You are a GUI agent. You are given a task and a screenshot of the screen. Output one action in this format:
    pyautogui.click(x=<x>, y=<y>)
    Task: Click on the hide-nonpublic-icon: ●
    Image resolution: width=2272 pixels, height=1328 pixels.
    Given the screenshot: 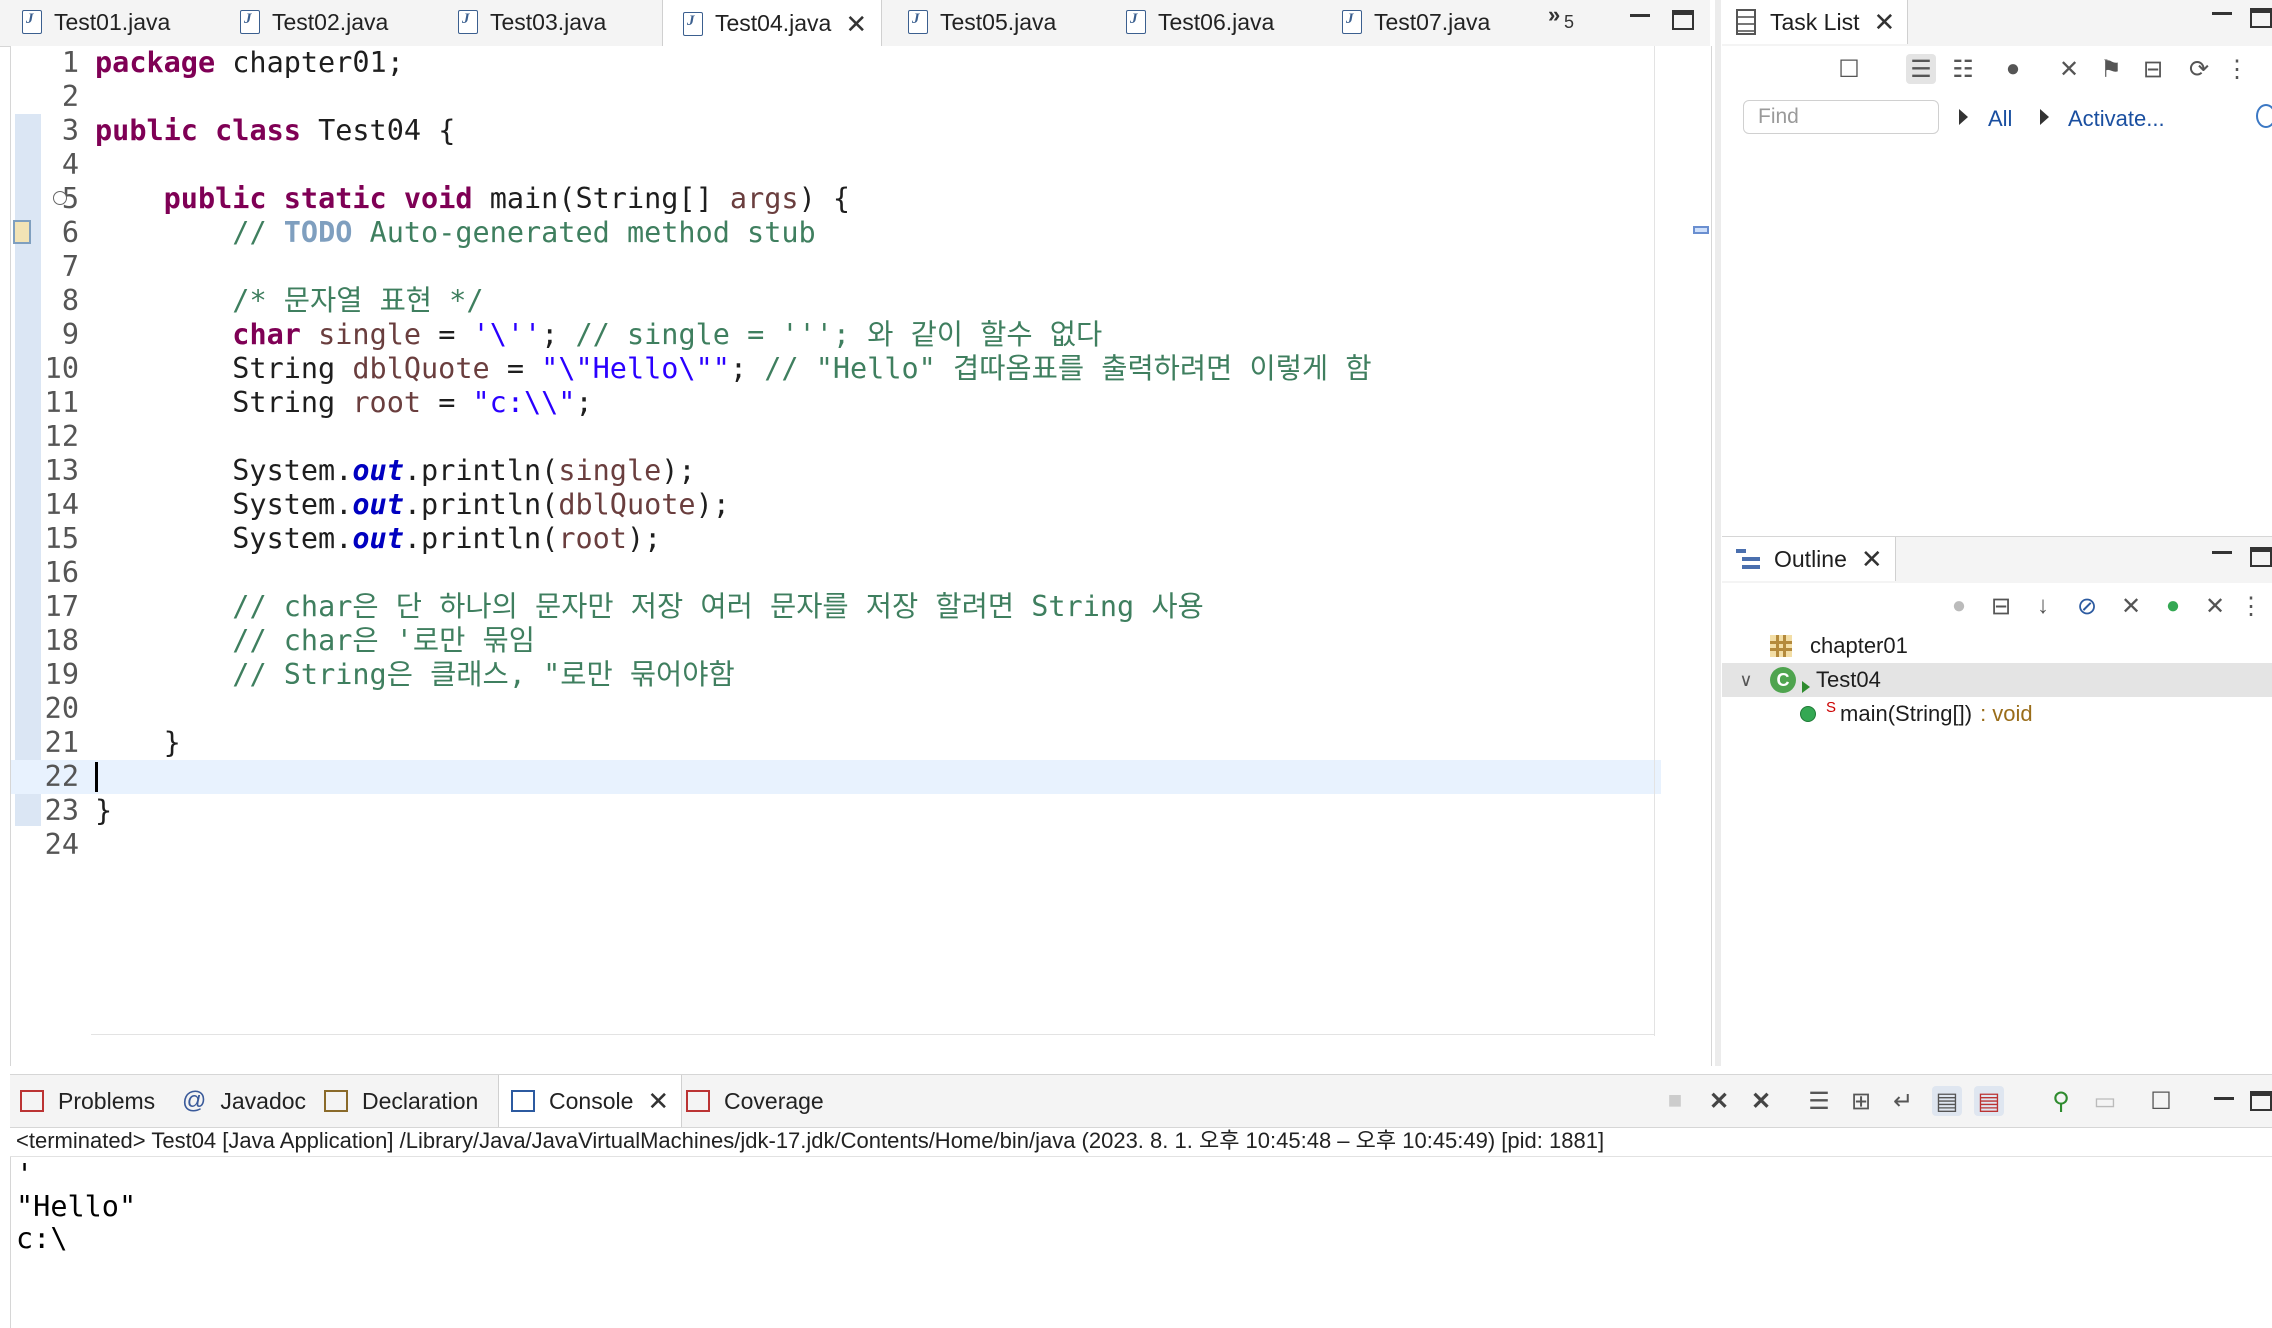 What is the action you would take?
    pyautogui.click(x=2173, y=606)
    